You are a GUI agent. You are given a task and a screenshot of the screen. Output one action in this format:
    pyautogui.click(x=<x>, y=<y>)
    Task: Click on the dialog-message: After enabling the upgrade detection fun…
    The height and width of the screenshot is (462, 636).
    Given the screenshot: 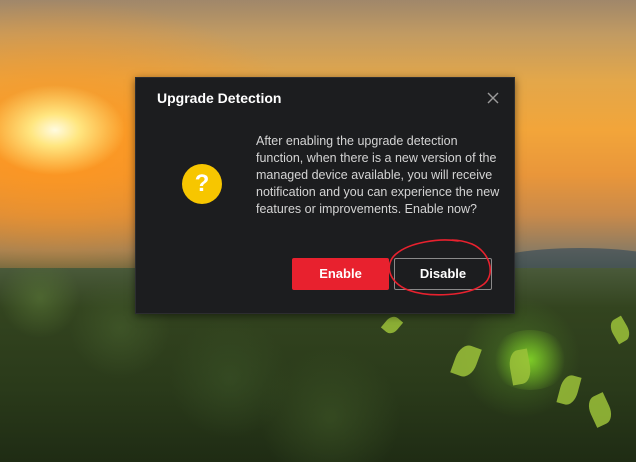 What is the action you would take?
    pyautogui.click(x=378, y=175)
    